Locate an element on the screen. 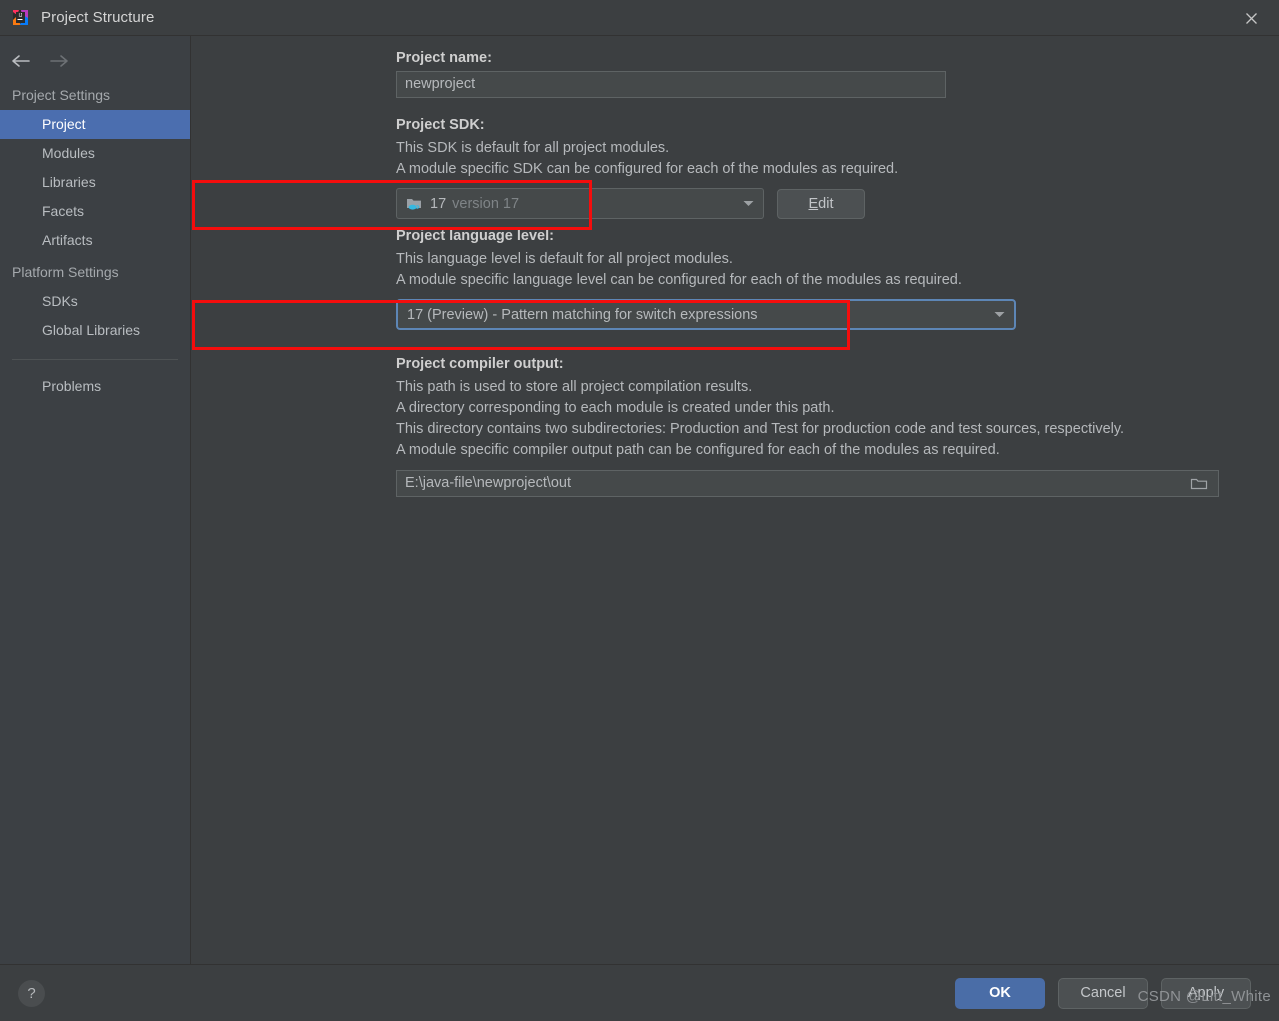 This screenshot has width=1279, height=1021. intellij-idea-icon: IJ is located at coordinates (20, 17).